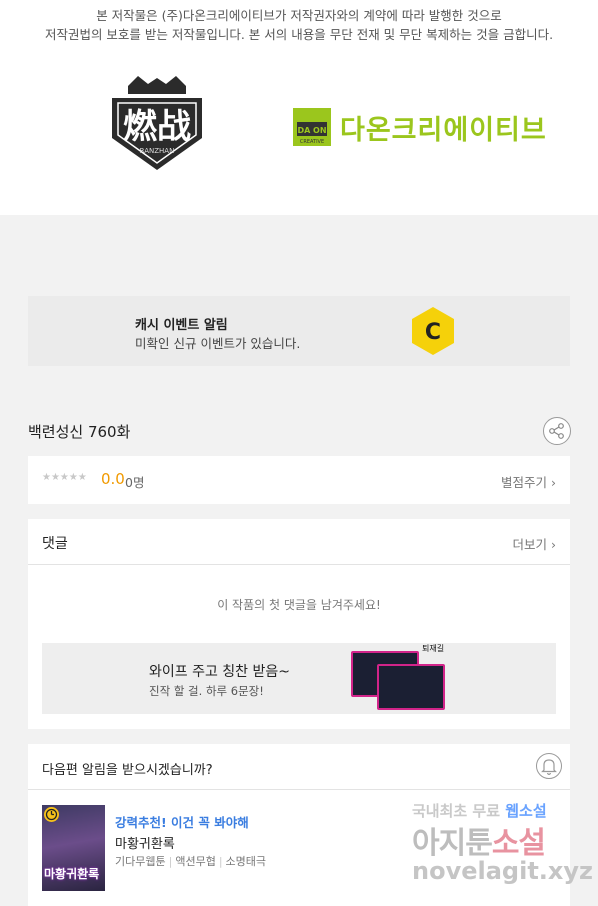 This screenshot has height=906, width=598. Describe the element at coordinates (206, 691) in the screenshot. I see `ad-banner-subtitle: 진작 할 걸. 하루 6문장!` at that location.